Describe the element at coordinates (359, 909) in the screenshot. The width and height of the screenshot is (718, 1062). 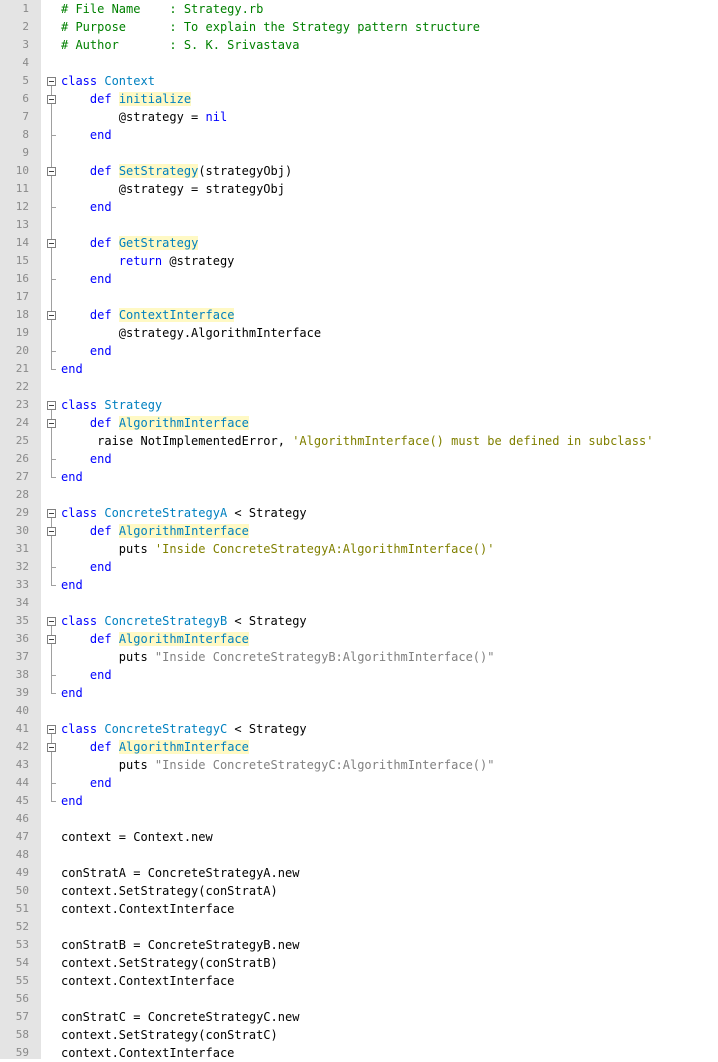
I see `code-line: 51 context.ContextInterface` at that location.